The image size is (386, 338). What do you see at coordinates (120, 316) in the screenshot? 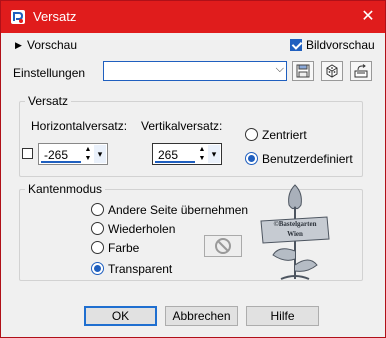
I see `ok-button: OK` at bounding box center [120, 316].